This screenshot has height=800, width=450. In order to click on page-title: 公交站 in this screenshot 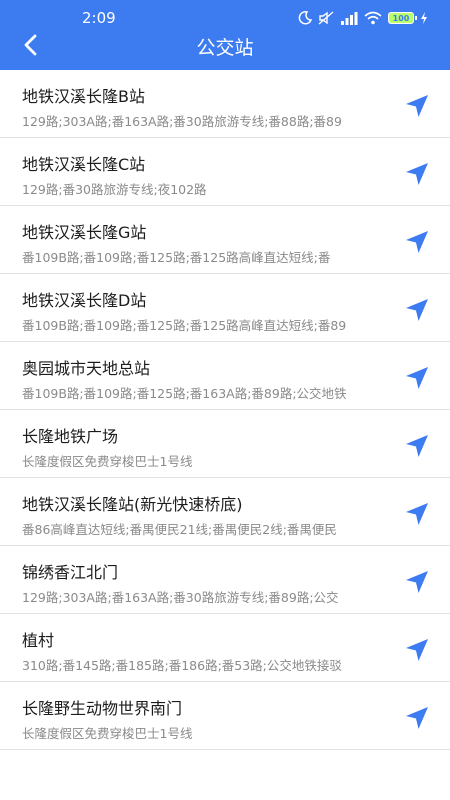, I will do `click(225, 48)`.